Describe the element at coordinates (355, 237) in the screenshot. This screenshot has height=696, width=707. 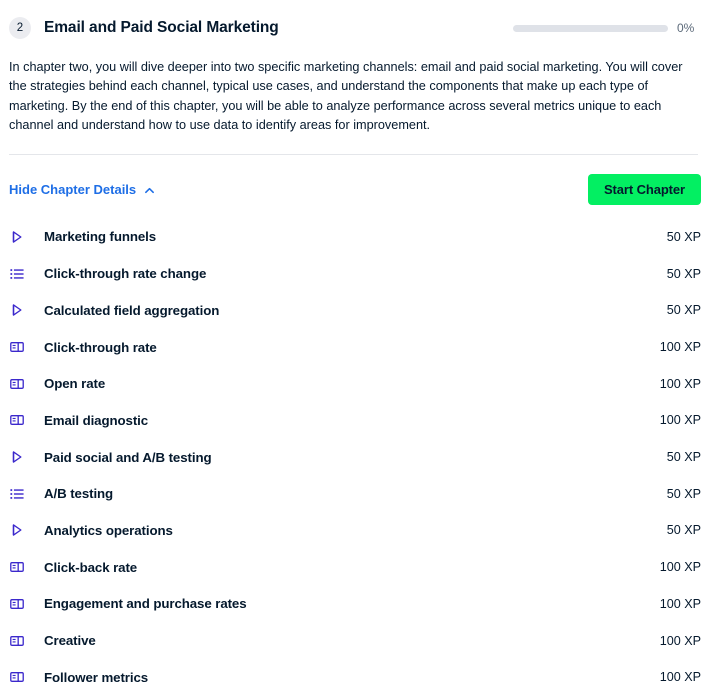
I see `exercise-row: Marketing funnels 50 XP` at that location.